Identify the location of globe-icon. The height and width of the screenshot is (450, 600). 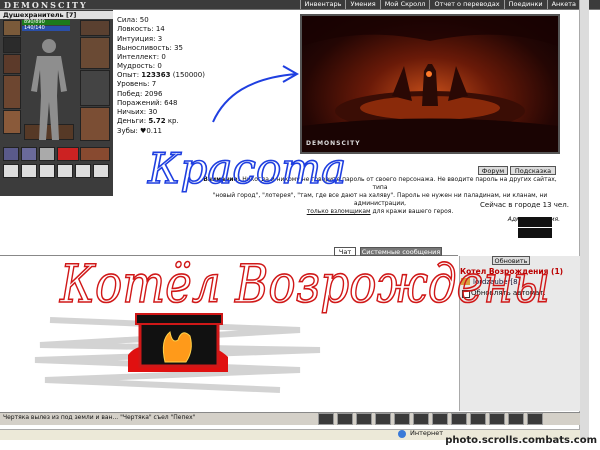
(402, 434).